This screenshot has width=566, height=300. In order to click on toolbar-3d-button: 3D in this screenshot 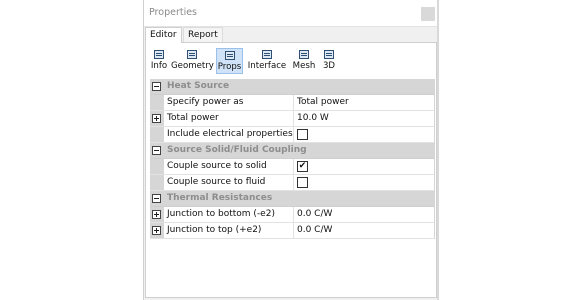, I will do `click(329, 61)`.